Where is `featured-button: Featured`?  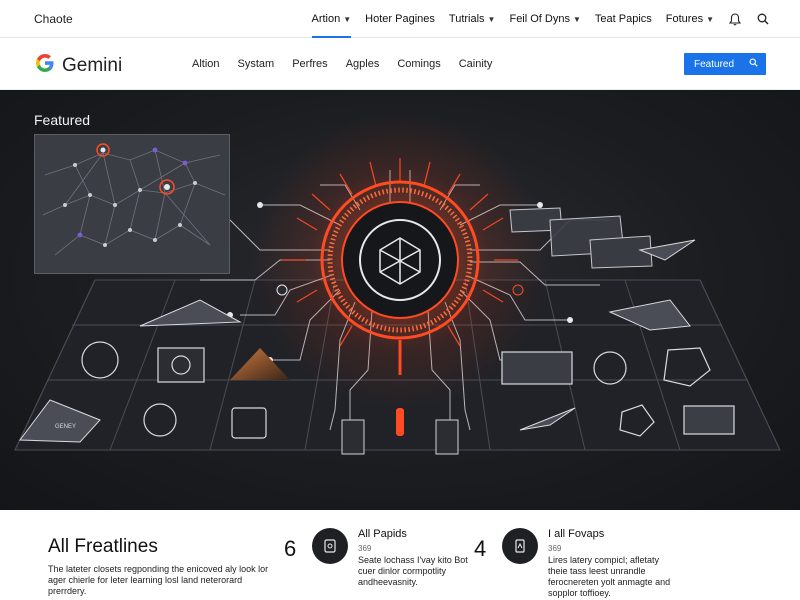 featured-button: Featured is located at coordinates (725, 64).